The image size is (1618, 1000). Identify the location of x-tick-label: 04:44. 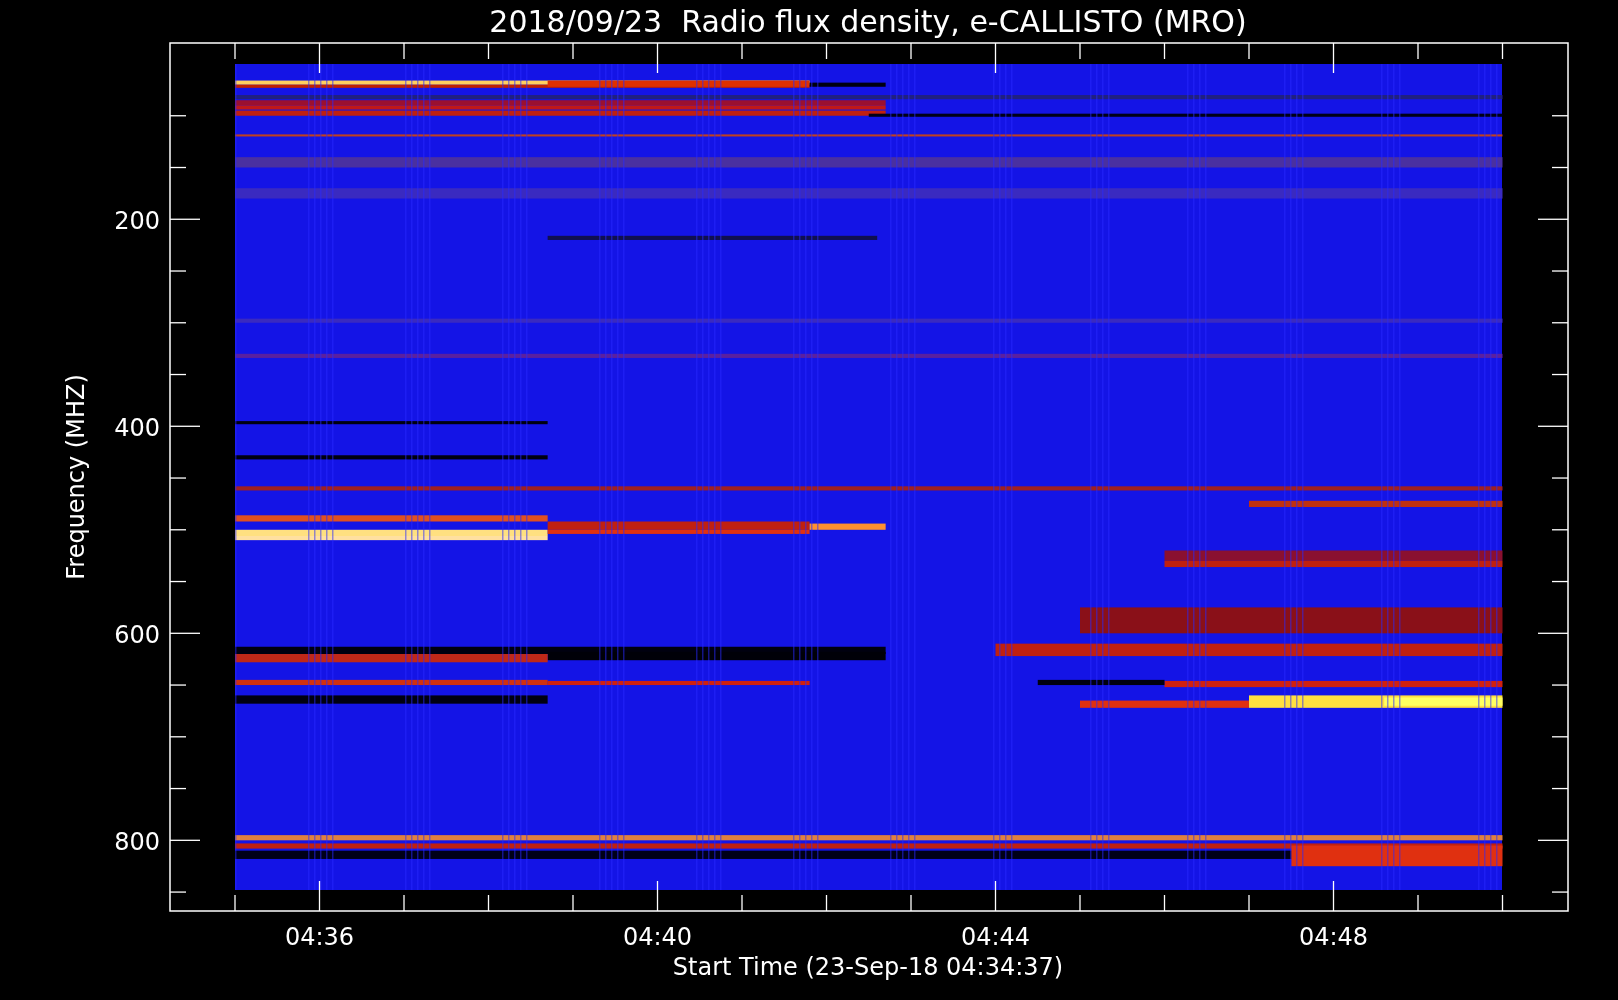
(995, 937).